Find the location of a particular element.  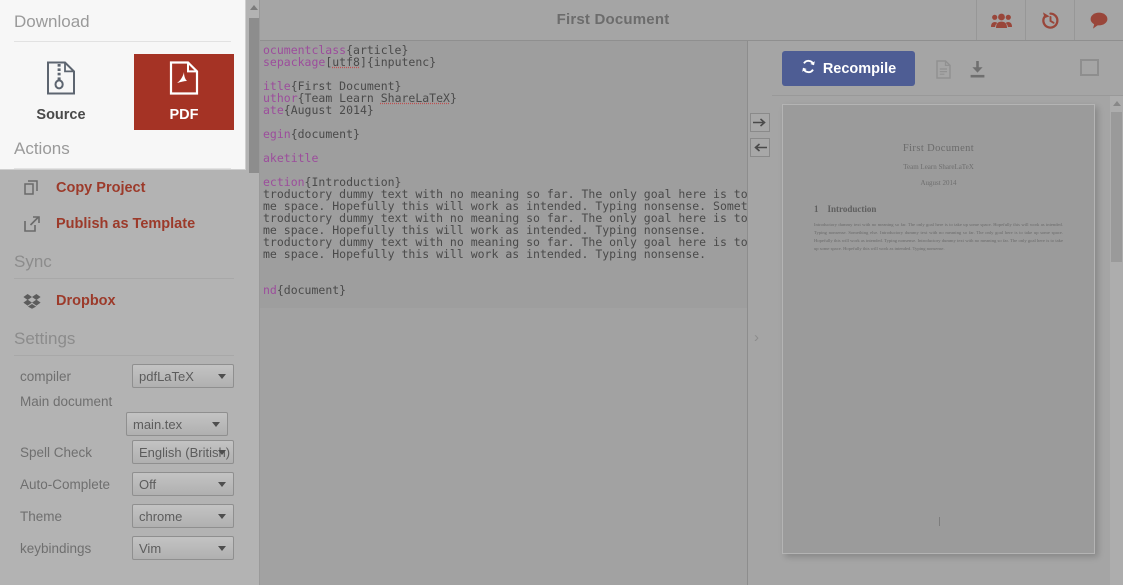

document-icon is located at coordinates (943, 69).